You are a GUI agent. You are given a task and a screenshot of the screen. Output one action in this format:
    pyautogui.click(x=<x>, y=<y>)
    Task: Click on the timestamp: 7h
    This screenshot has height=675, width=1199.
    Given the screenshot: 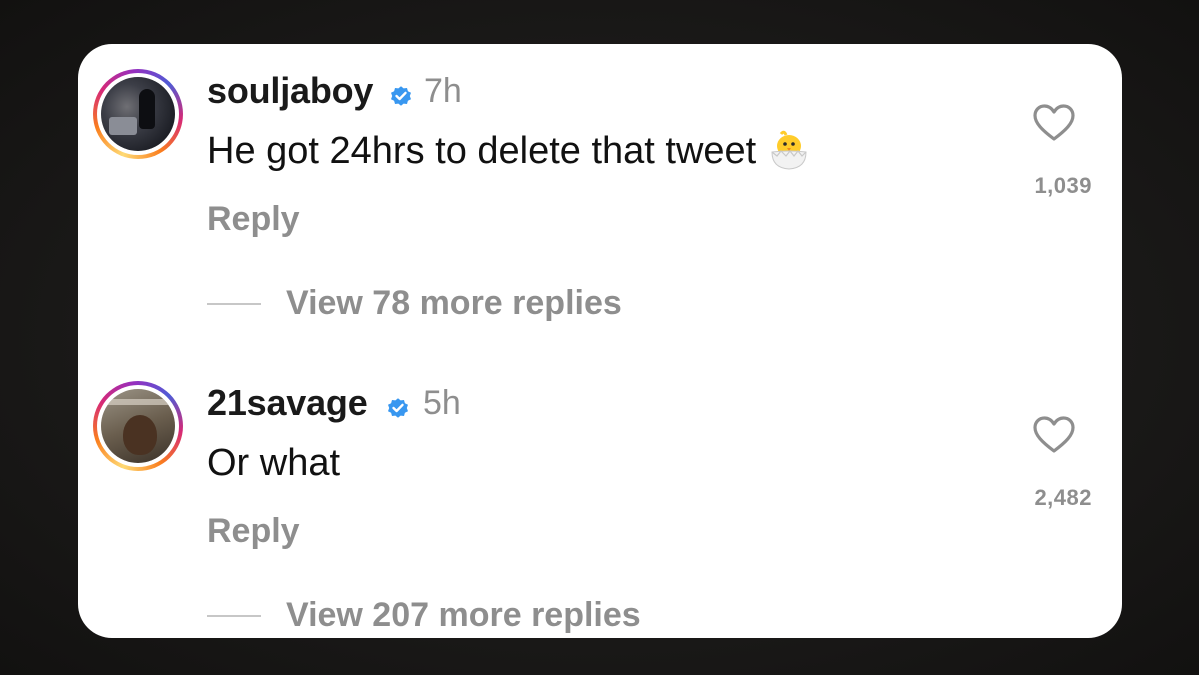 What is the action you would take?
    pyautogui.click(x=443, y=91)
    